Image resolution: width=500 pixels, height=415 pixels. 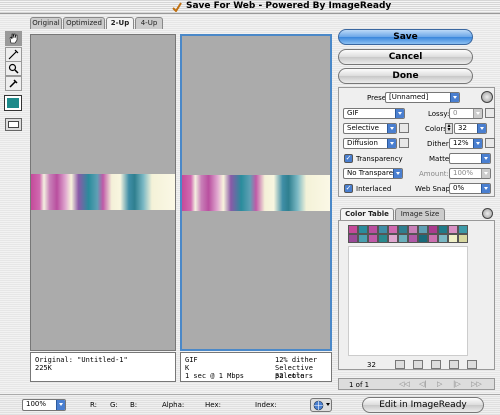 I want to click on zoom-icon, so click(x=13, y=68).